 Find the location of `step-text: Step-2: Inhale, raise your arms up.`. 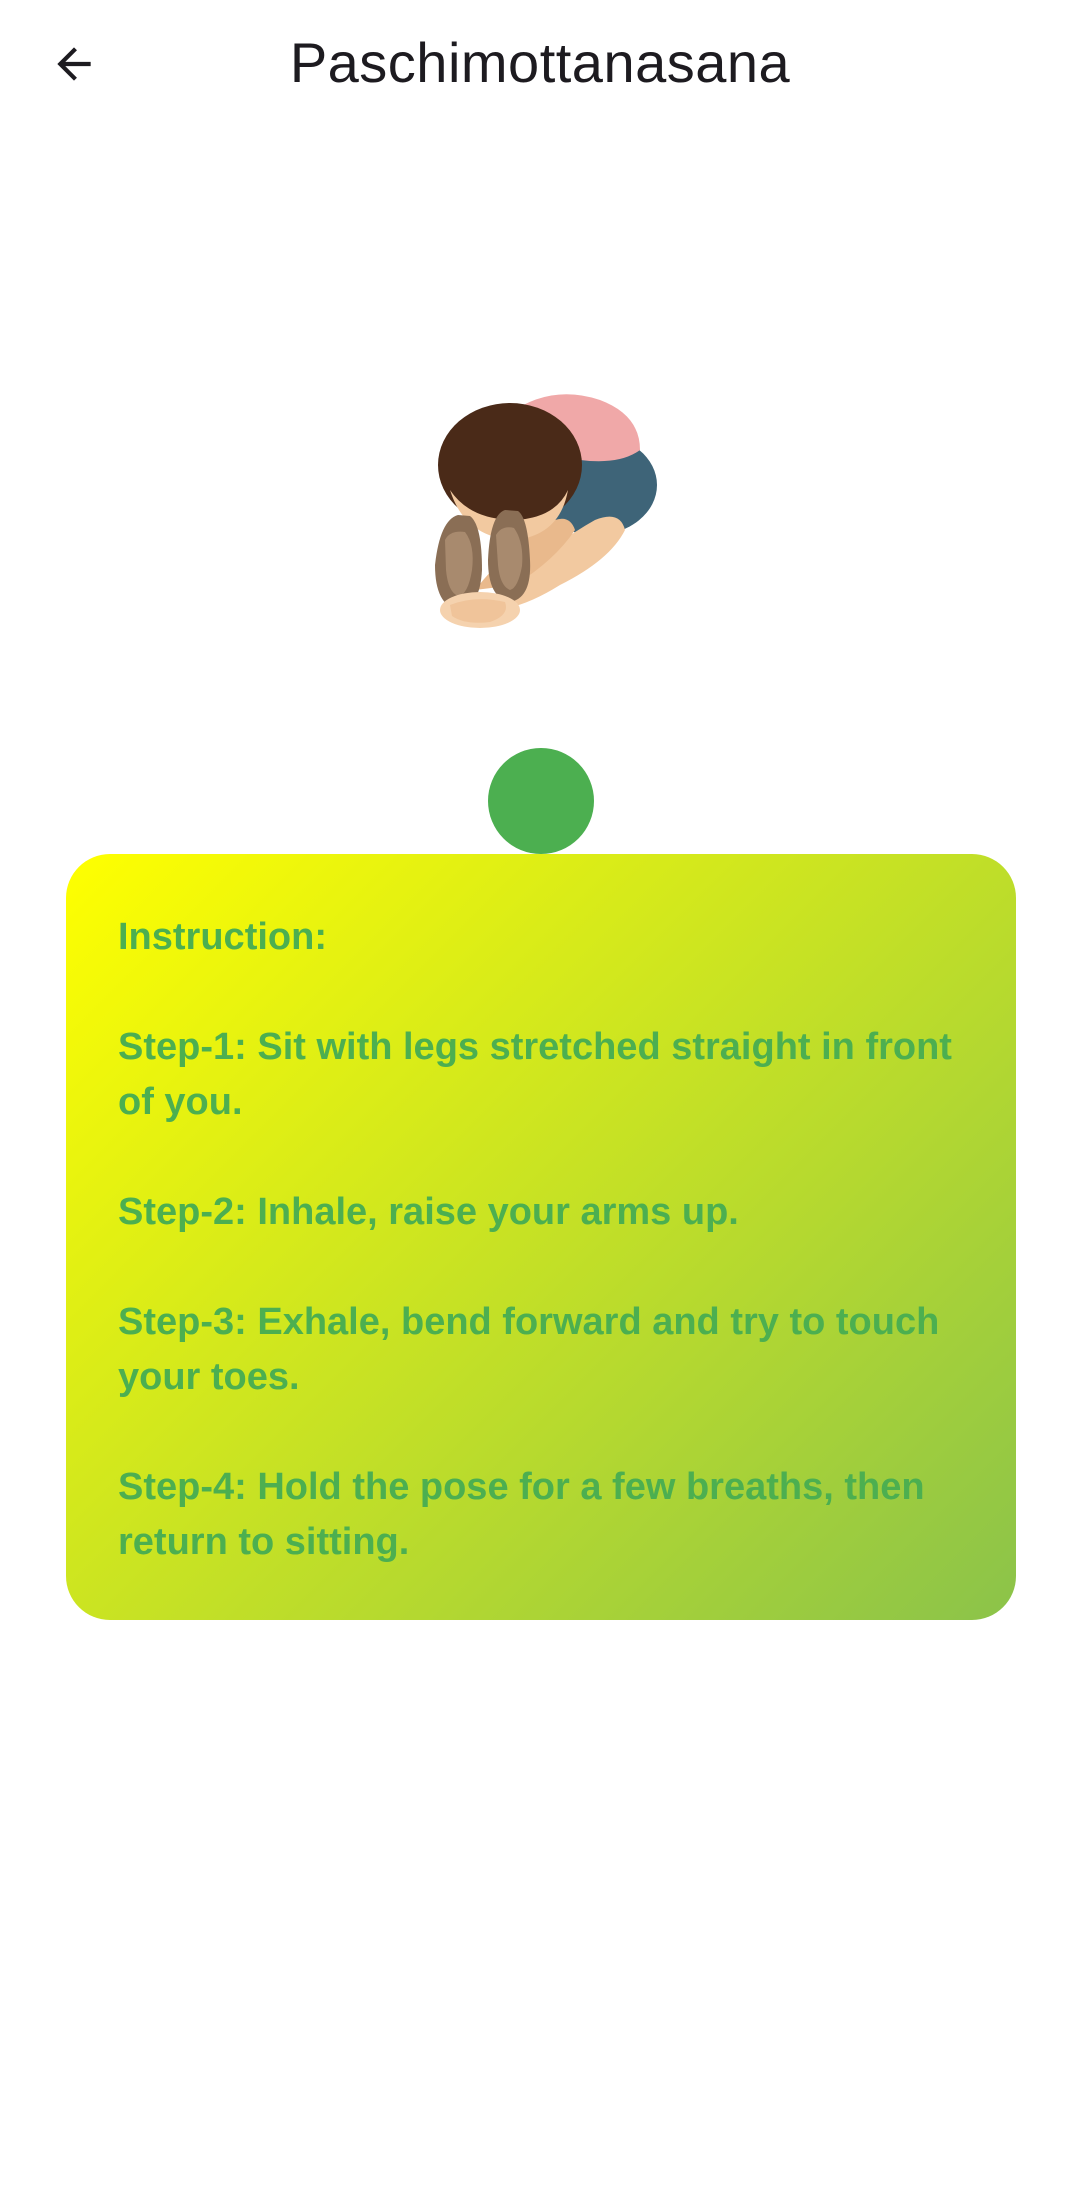

step-text: Step-2: Inhale, raise your arms up. is located at coordinates (428, 1212).